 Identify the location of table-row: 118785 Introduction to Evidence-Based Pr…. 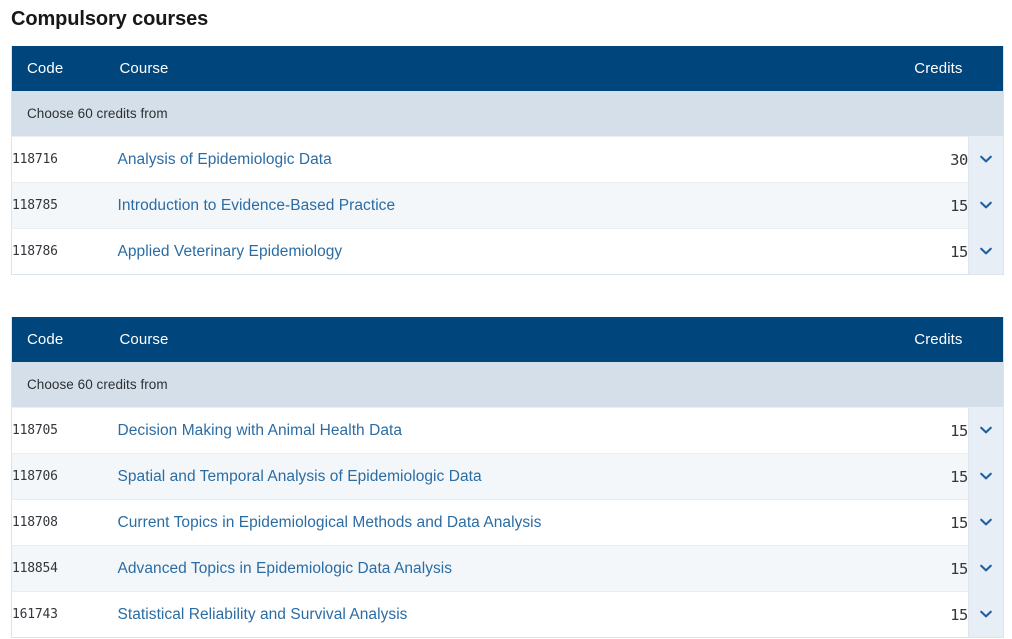
(507, 205).